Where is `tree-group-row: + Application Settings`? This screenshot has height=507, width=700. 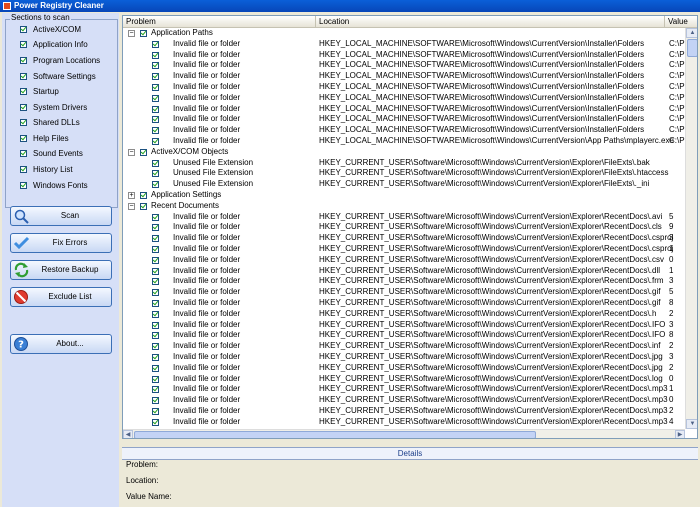
tree-group-row: + Application Settings is located at coordinates (404, 195).